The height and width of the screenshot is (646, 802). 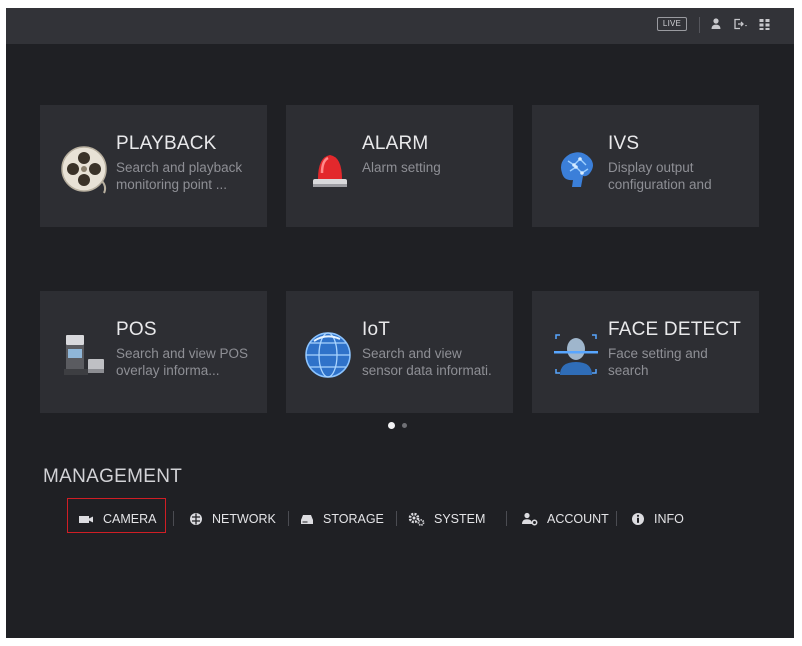 I want to click on page-dot-active, so click(x=391, y=425).